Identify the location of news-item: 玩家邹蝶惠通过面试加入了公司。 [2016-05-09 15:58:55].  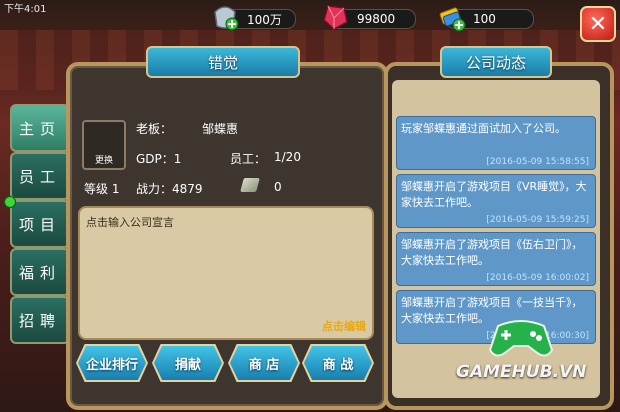
(496, 143).